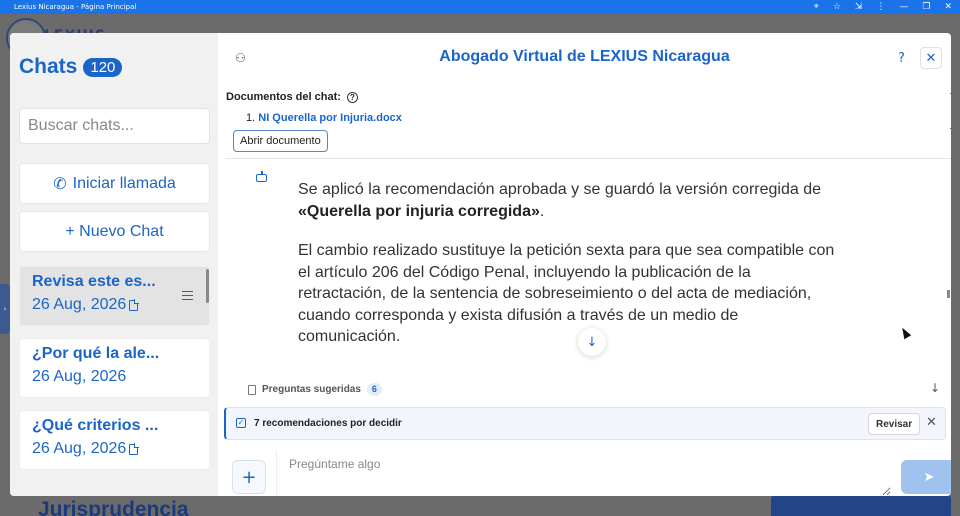  Describe the element at coordinates (588, 158) in the screenshot. I see `documents-divider` at that location.